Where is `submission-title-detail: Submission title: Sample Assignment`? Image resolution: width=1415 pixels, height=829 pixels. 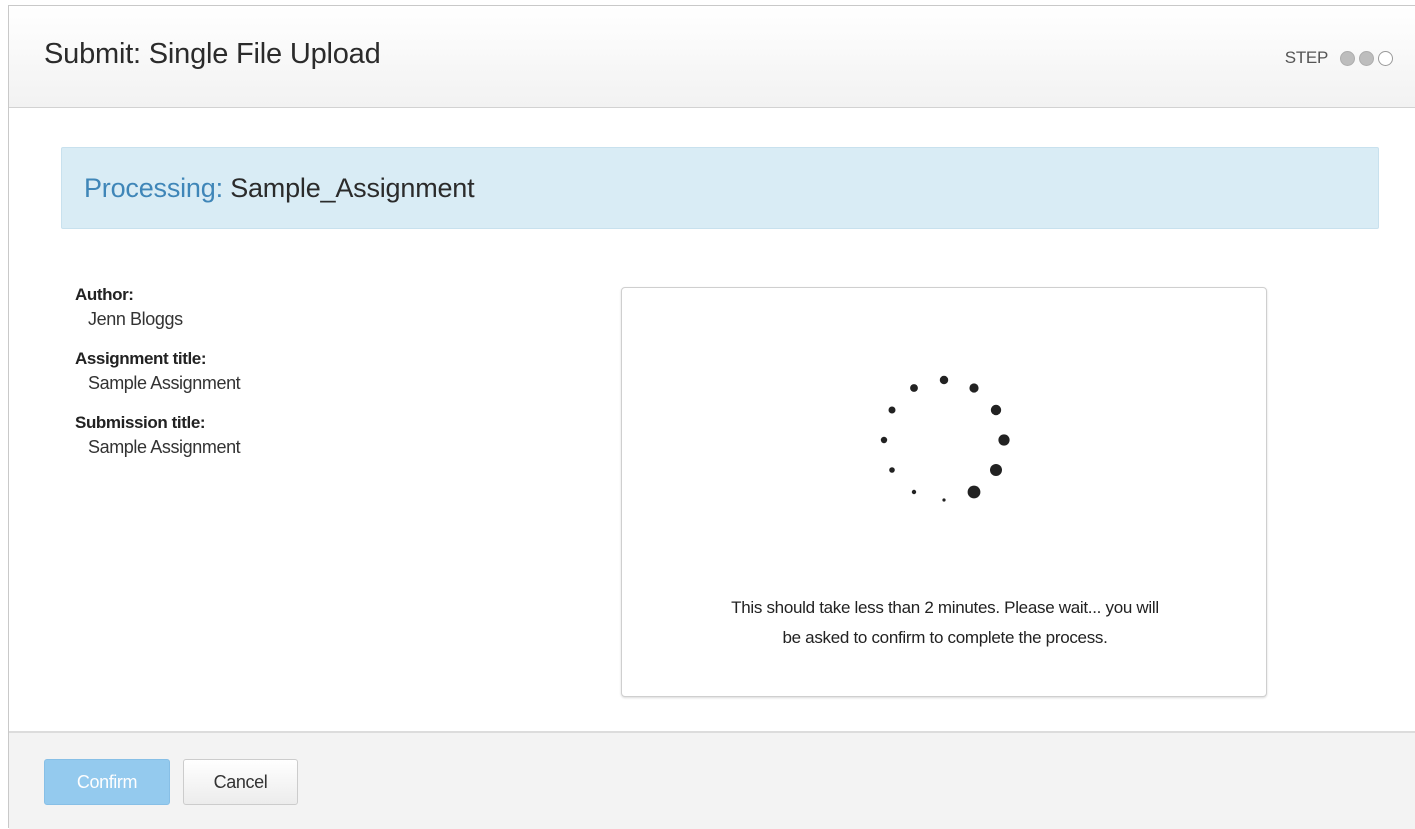 submission-title-detail: Submission title: Sample Assignment is located at coordinates (285, 436).